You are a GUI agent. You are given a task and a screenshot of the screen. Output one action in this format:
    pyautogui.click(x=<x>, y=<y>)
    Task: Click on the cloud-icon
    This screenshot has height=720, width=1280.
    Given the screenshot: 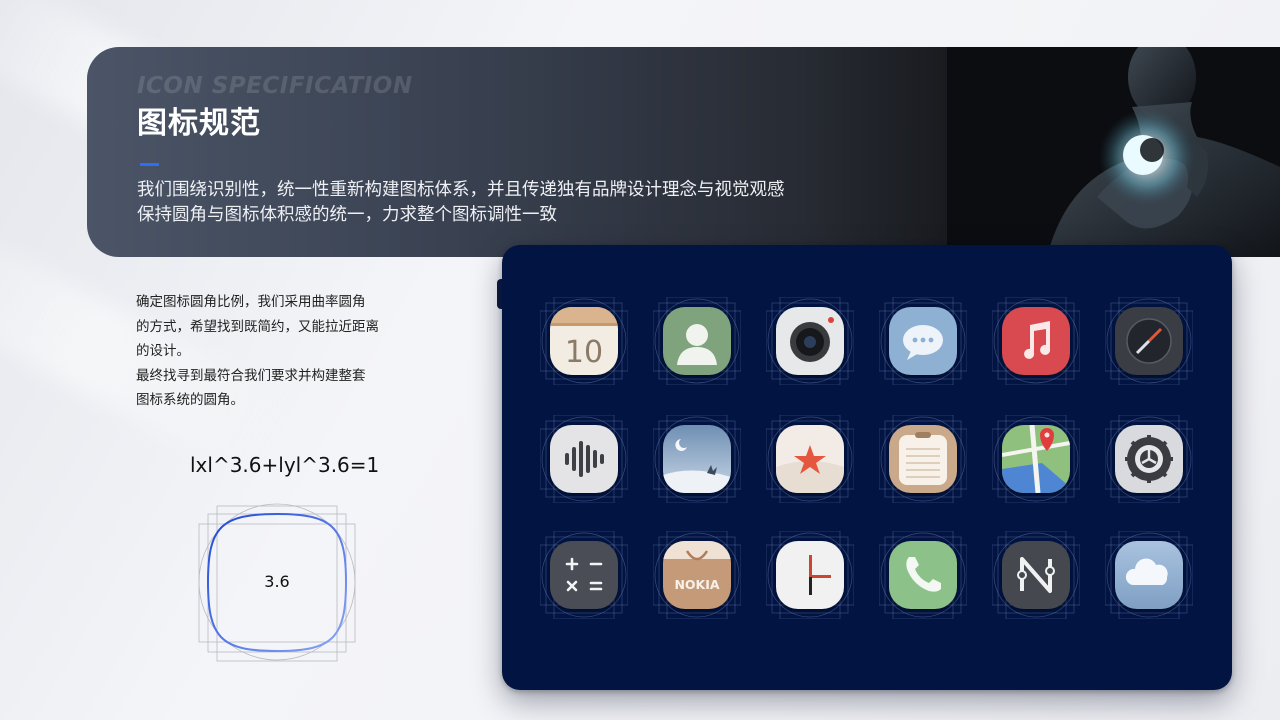 What is the action you would take?
    pyautogui.click(x=1149, y=575)
    